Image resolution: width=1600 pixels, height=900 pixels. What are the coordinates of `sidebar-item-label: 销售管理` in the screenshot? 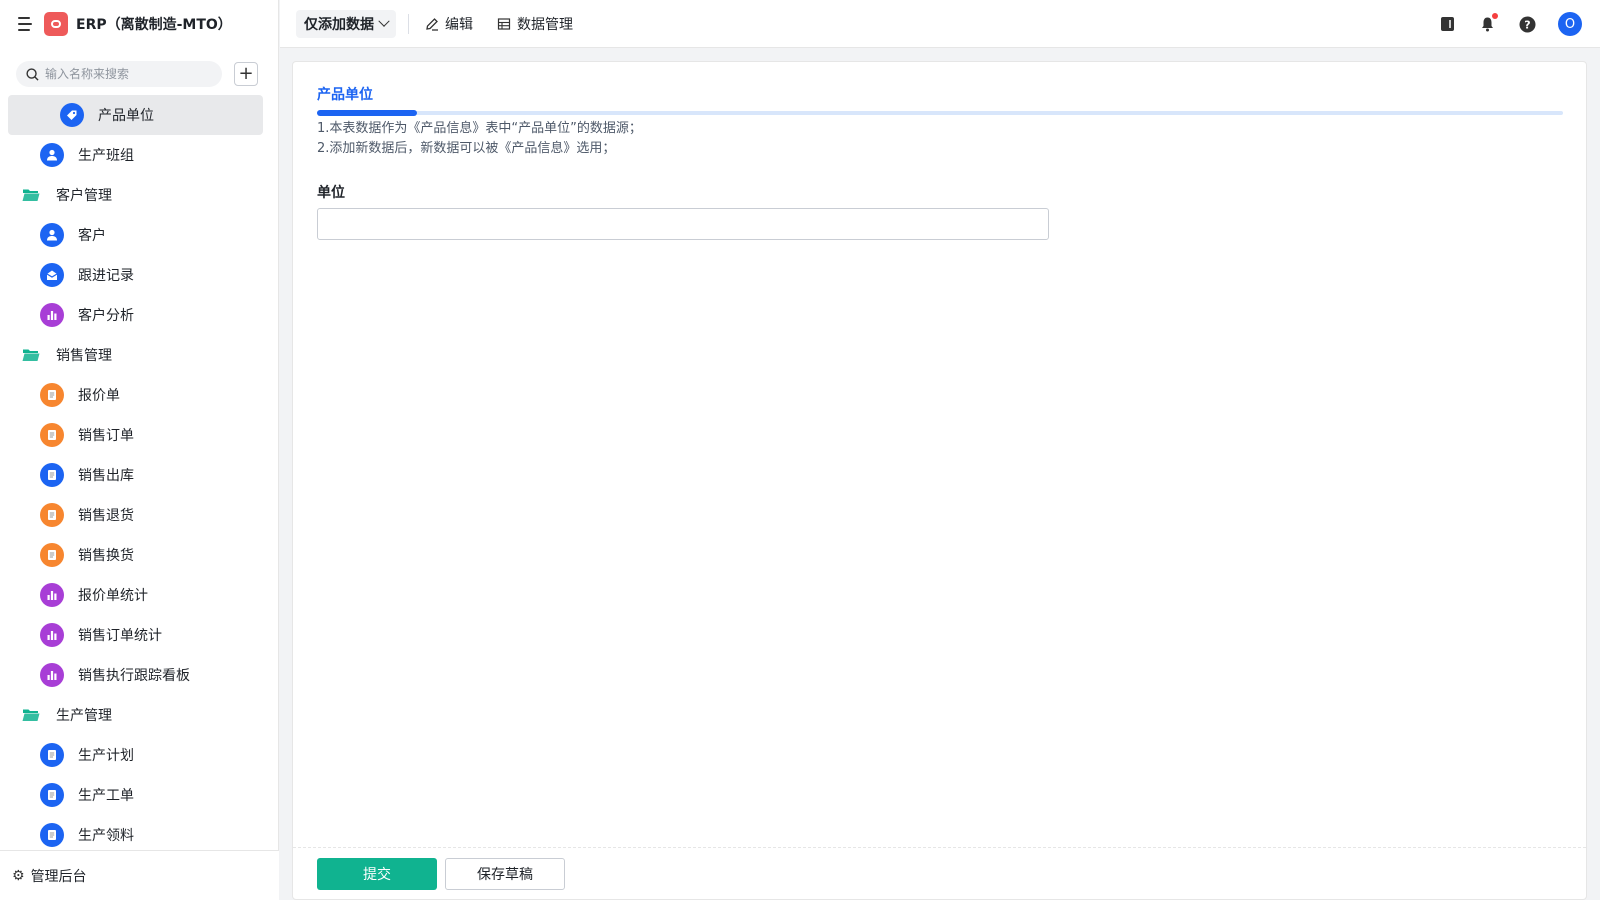 It's located at (84, 356).